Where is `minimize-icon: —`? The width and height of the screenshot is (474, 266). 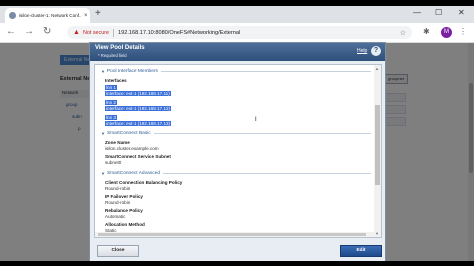 minimize-icon: — is located at coordinates (417, 12).